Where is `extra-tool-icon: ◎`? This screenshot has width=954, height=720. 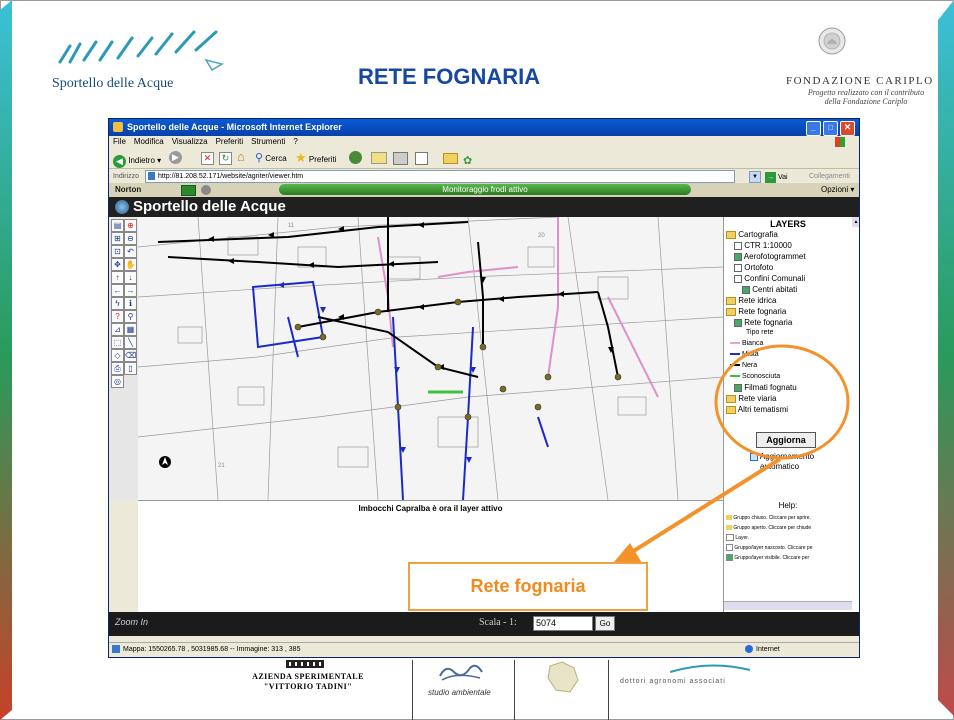
extra-tool-icon: ◎ is located at coordinates (117, 381).